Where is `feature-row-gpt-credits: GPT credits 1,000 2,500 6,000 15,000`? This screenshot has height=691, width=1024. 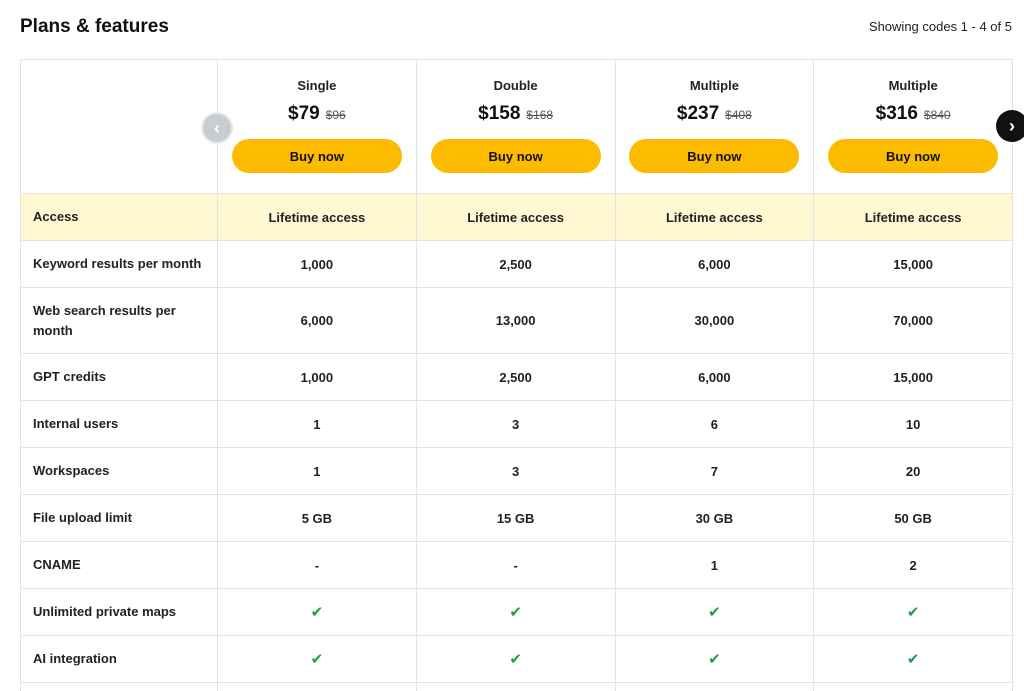
feature-row-gpt-credits: GPT credits 1,000 2,500 6,000 15,000 is located at coordinates (517, 377).